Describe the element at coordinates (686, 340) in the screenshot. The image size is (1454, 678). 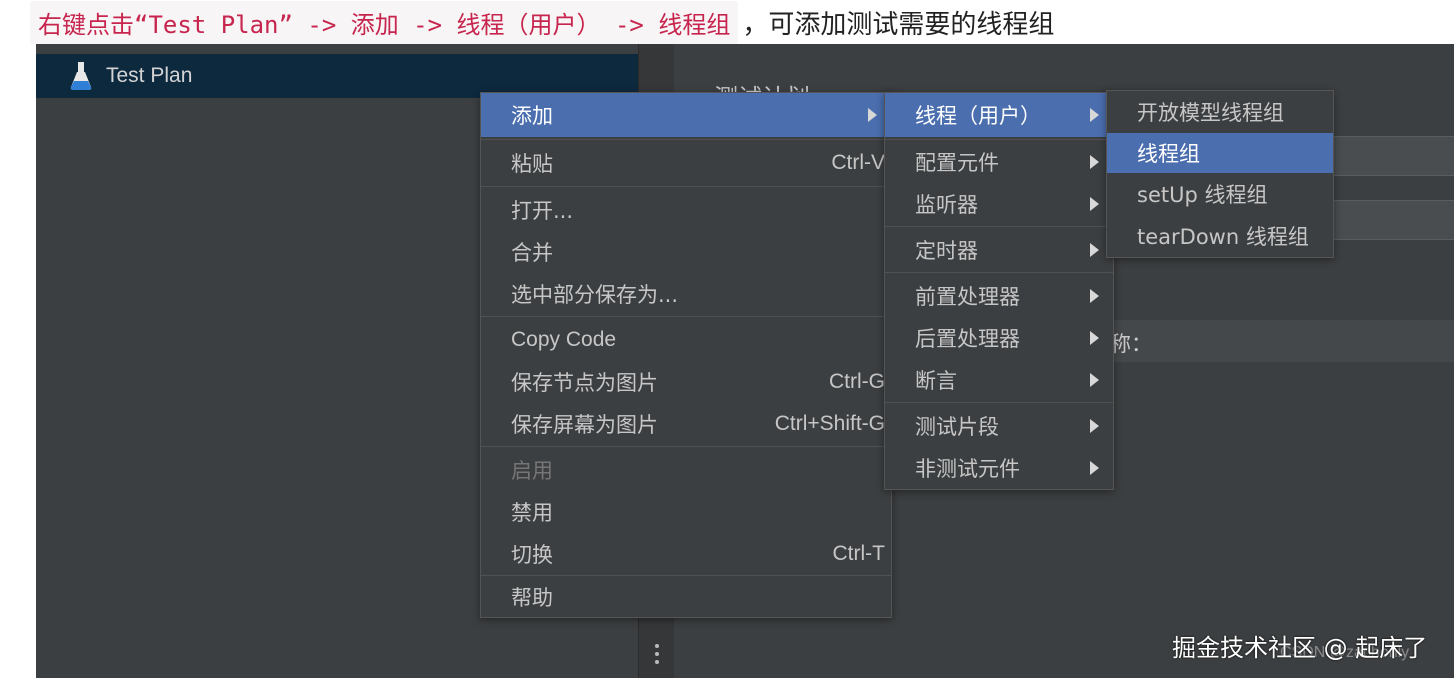
I see `menu-item-copy-code: Copy Code` at that location.